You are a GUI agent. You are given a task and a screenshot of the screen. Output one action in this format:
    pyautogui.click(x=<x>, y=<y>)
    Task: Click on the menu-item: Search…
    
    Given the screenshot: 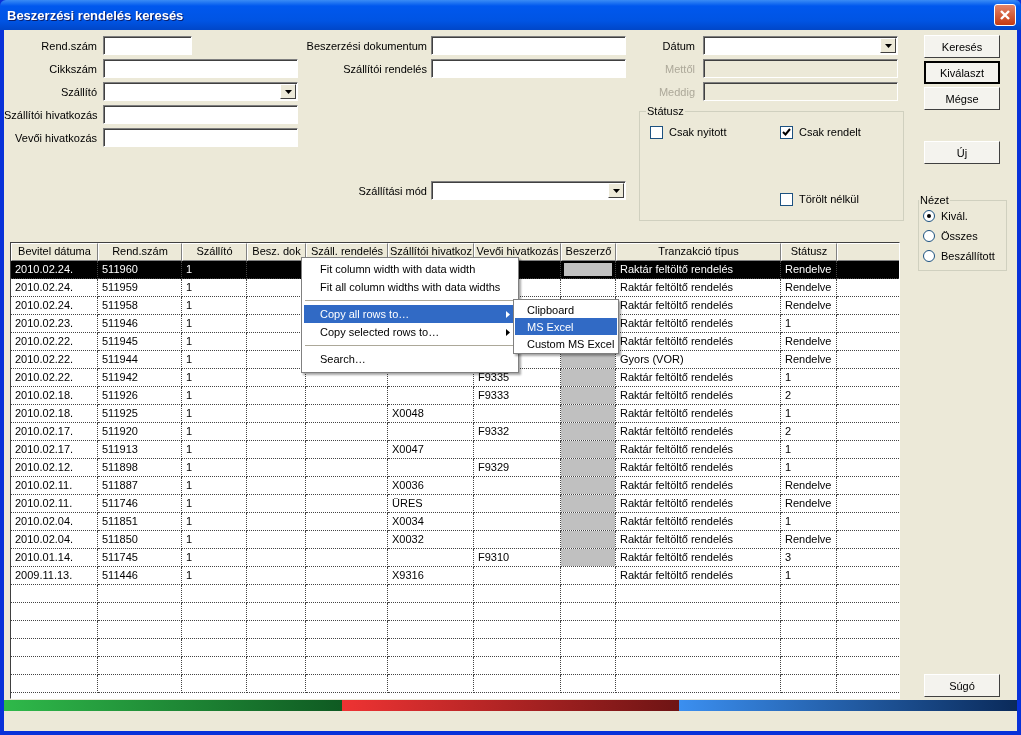 What is the action you would take?
    pyautogui.click(x=410, y=359)
    